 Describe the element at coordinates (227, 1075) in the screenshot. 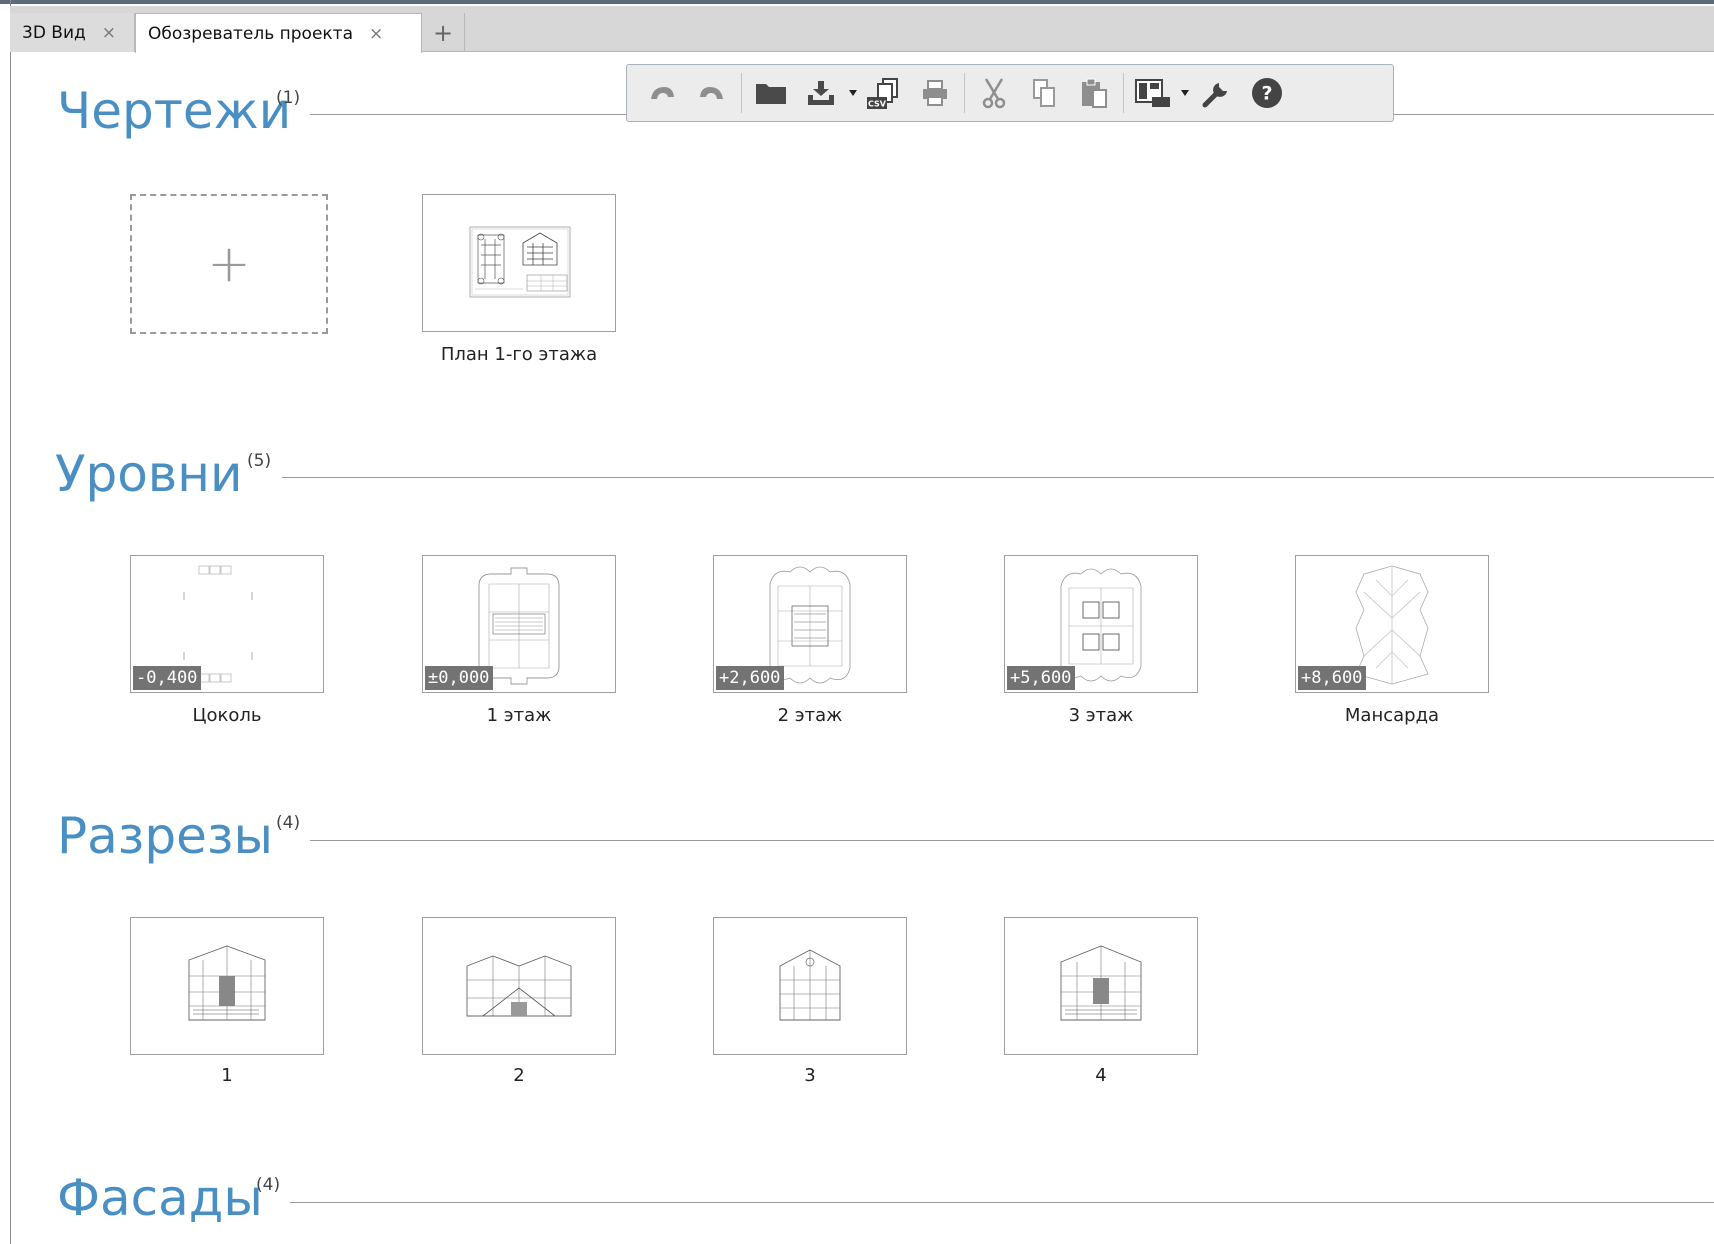

I see `section-caption: 1` at that location.